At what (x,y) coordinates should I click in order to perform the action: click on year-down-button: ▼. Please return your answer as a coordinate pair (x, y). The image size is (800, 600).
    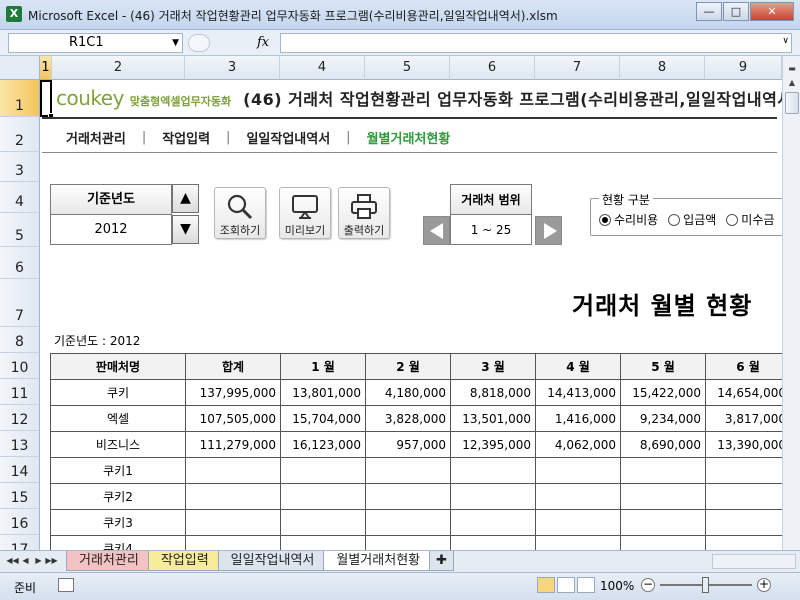
    Looking at the image, I should click on (185, 229).